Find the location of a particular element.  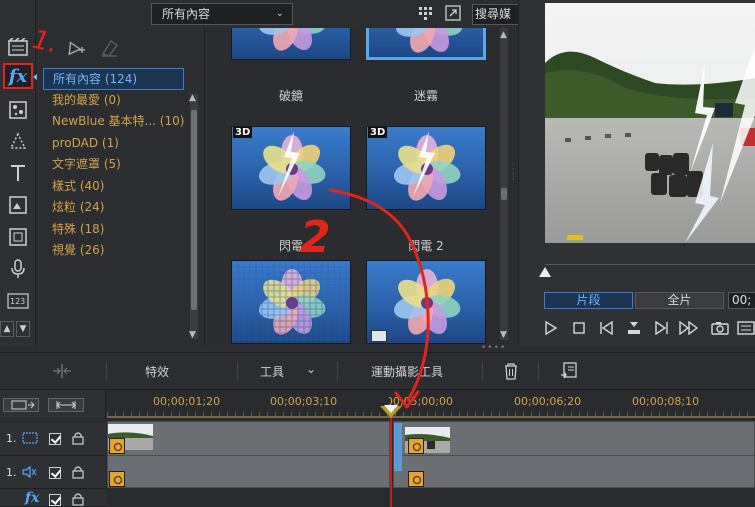

particle-icon is located at coordinates (18, 110).